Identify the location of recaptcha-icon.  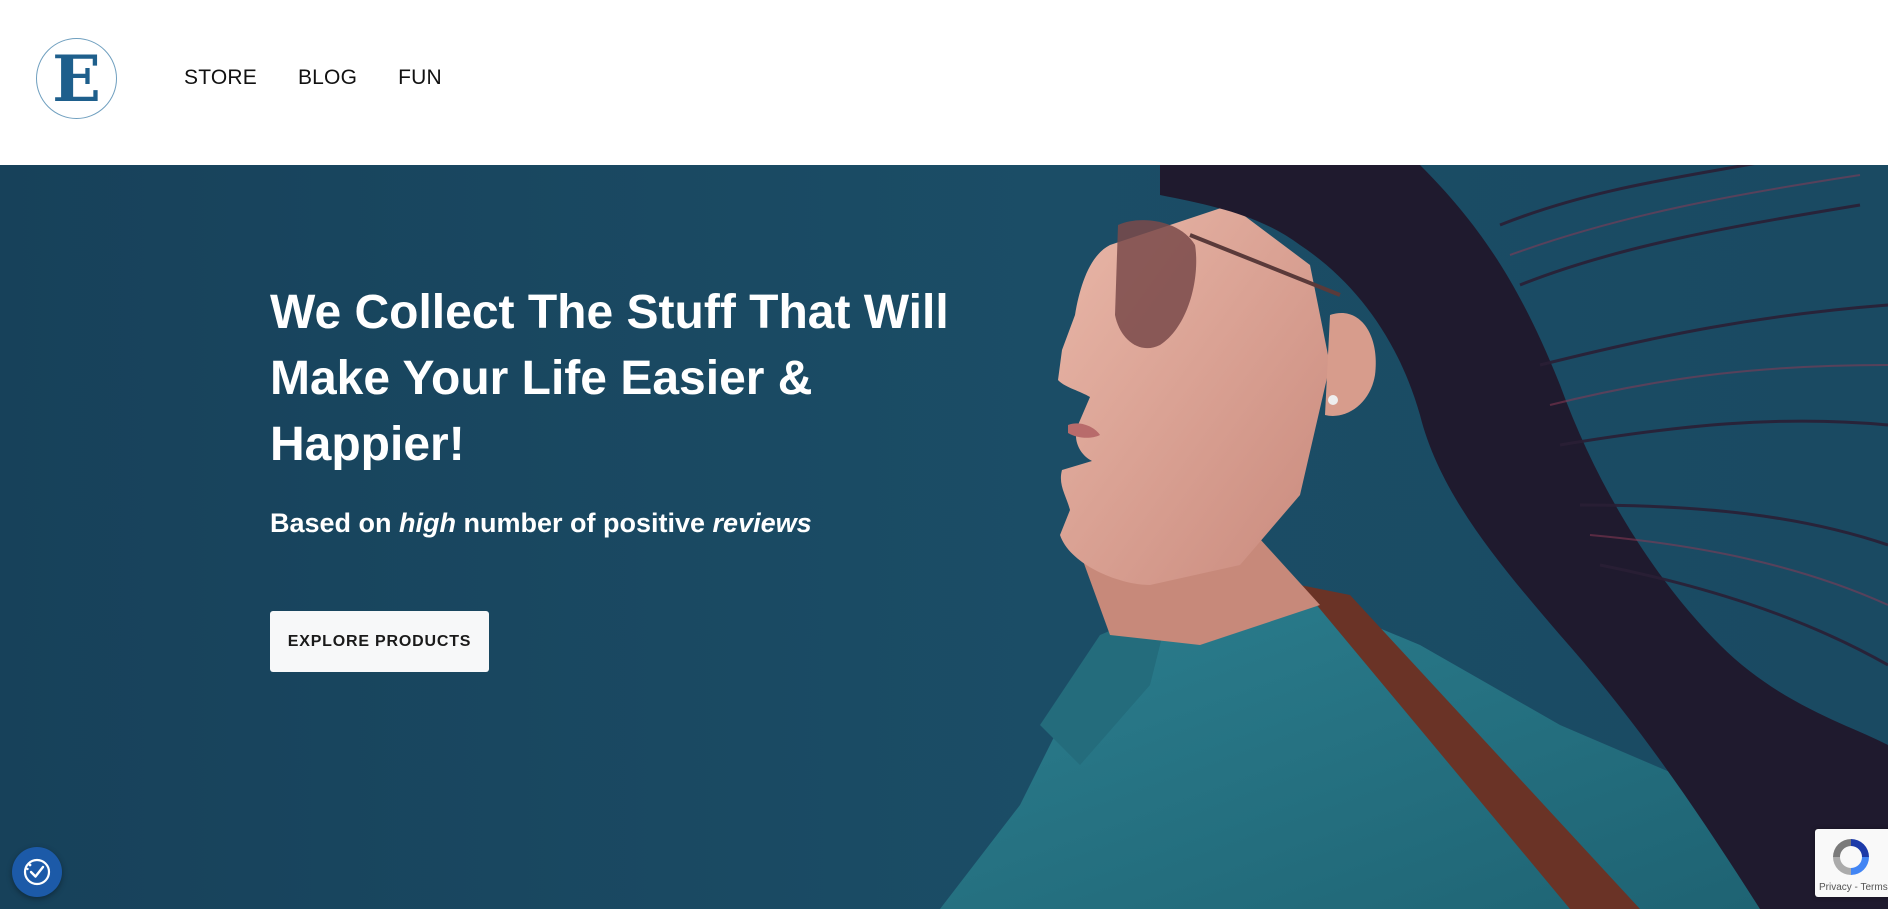
(1851, 857).